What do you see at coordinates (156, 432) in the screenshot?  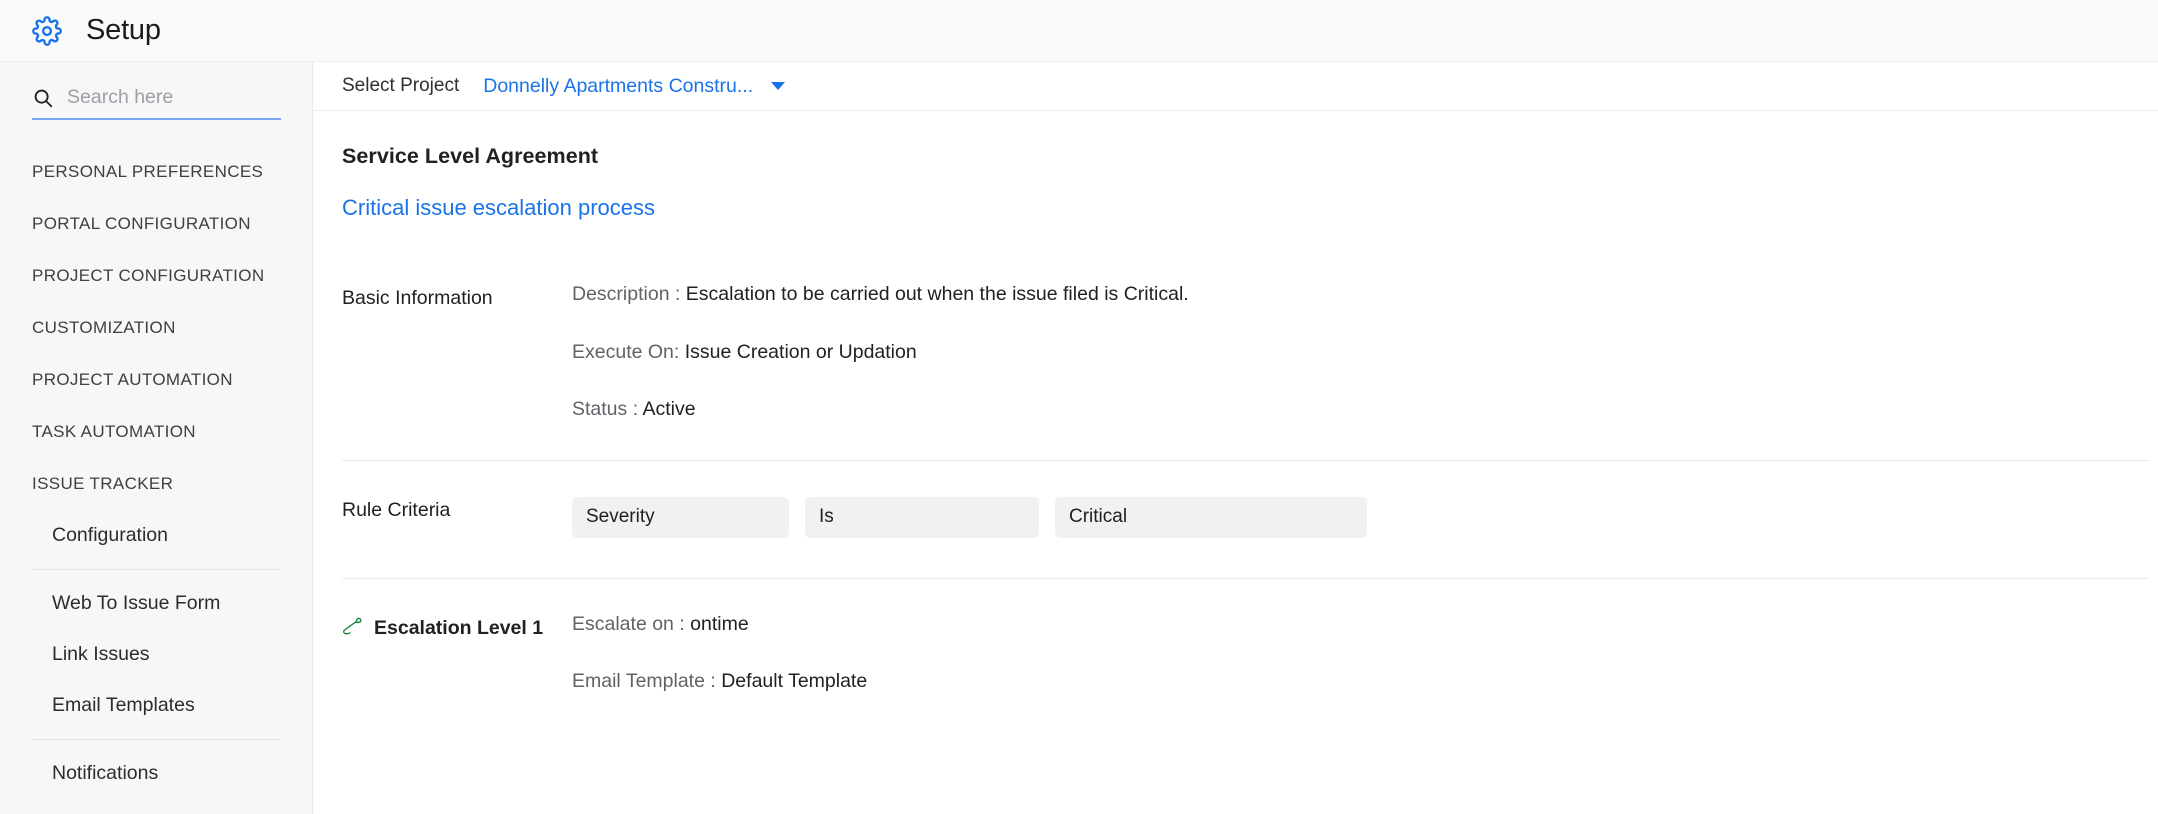 I see `sidebar-item-task-automation: TASK AUTOMATION` at bounding box center [156, 432].